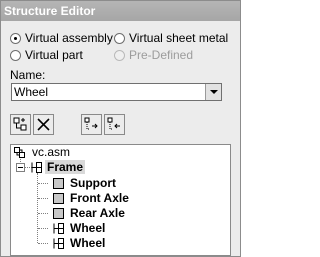  I want to click on option-virtual-part: Virtual part, so click(46, 55).